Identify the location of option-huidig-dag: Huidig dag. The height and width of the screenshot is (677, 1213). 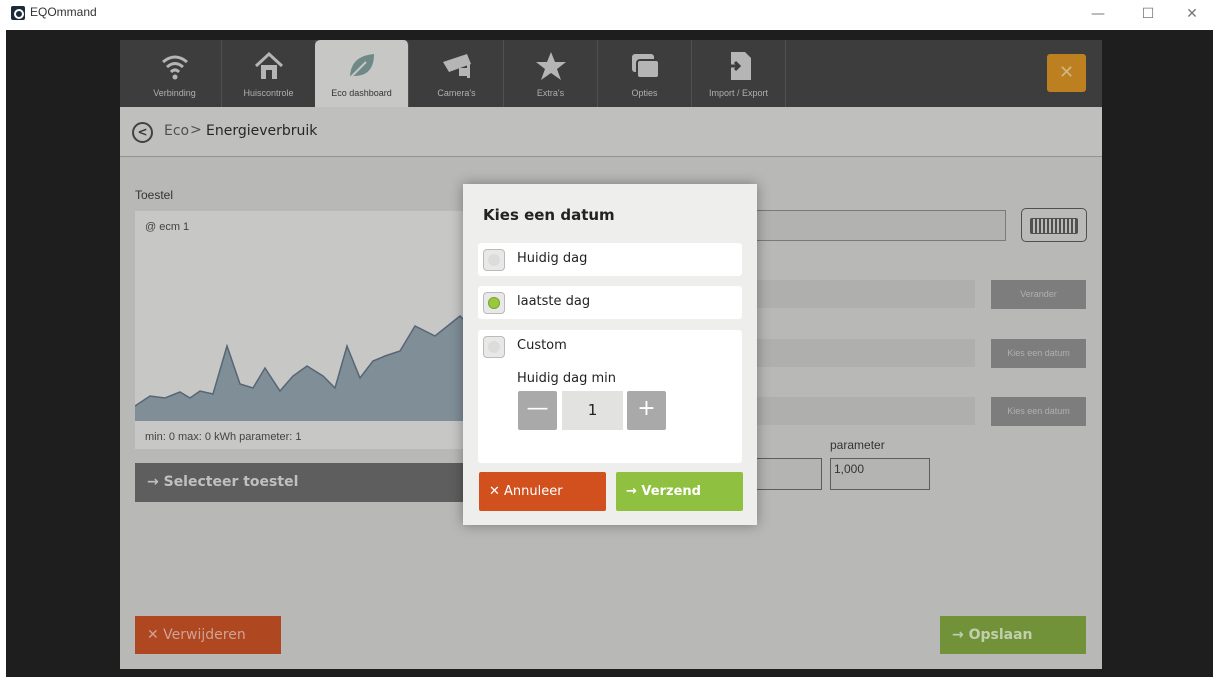
(610, 259).